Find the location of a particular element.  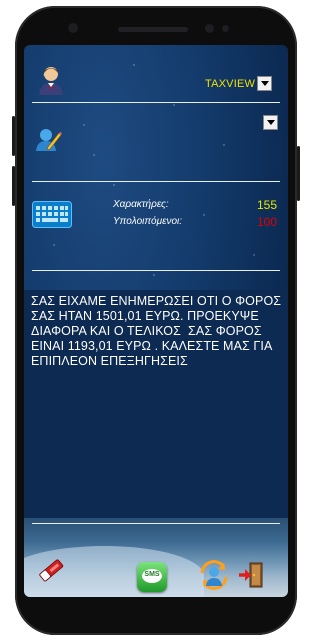

keyboard-icon is located at coordinates (52, 214).